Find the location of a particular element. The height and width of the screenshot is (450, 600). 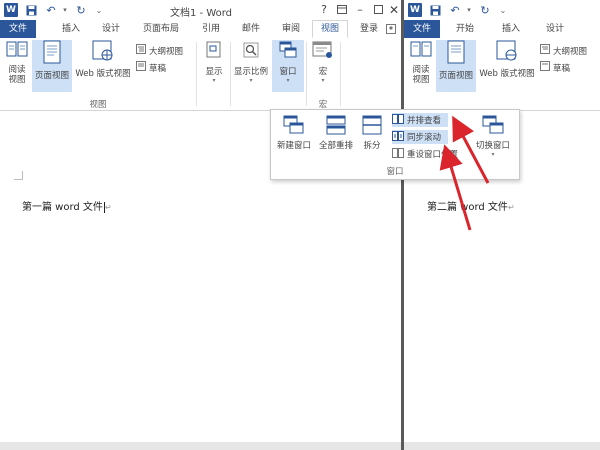

arrange-all-button: 全部重排 is located at coordinates (336, 132).